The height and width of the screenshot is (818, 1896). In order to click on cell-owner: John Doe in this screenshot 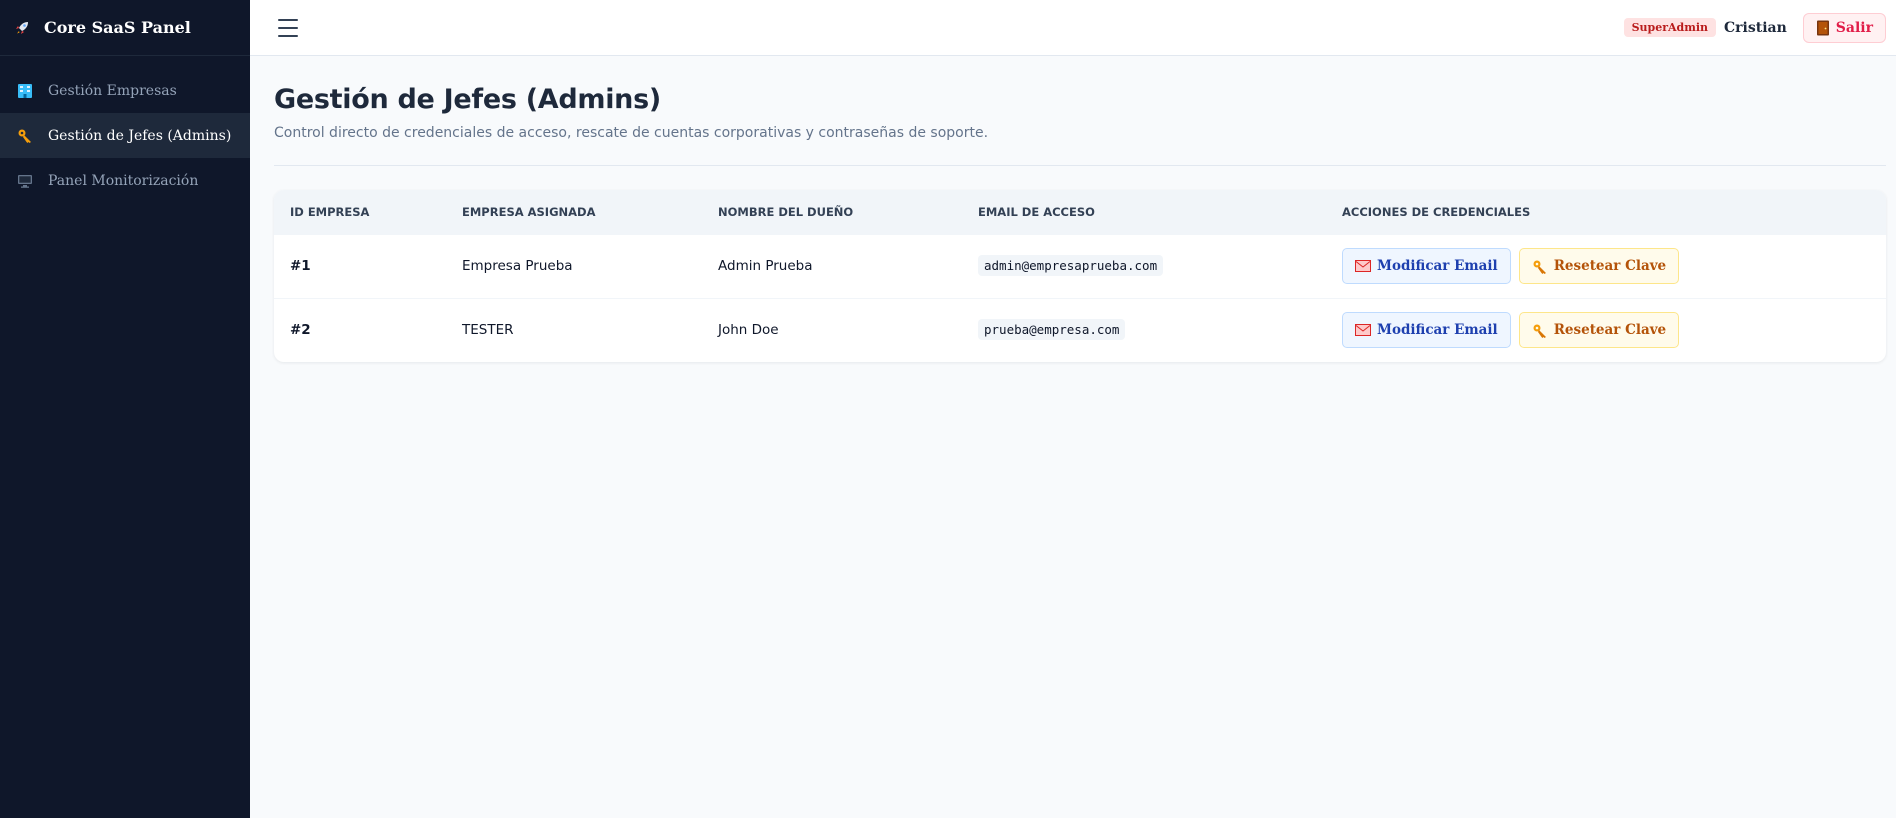, I will do `click(748, 330)`.